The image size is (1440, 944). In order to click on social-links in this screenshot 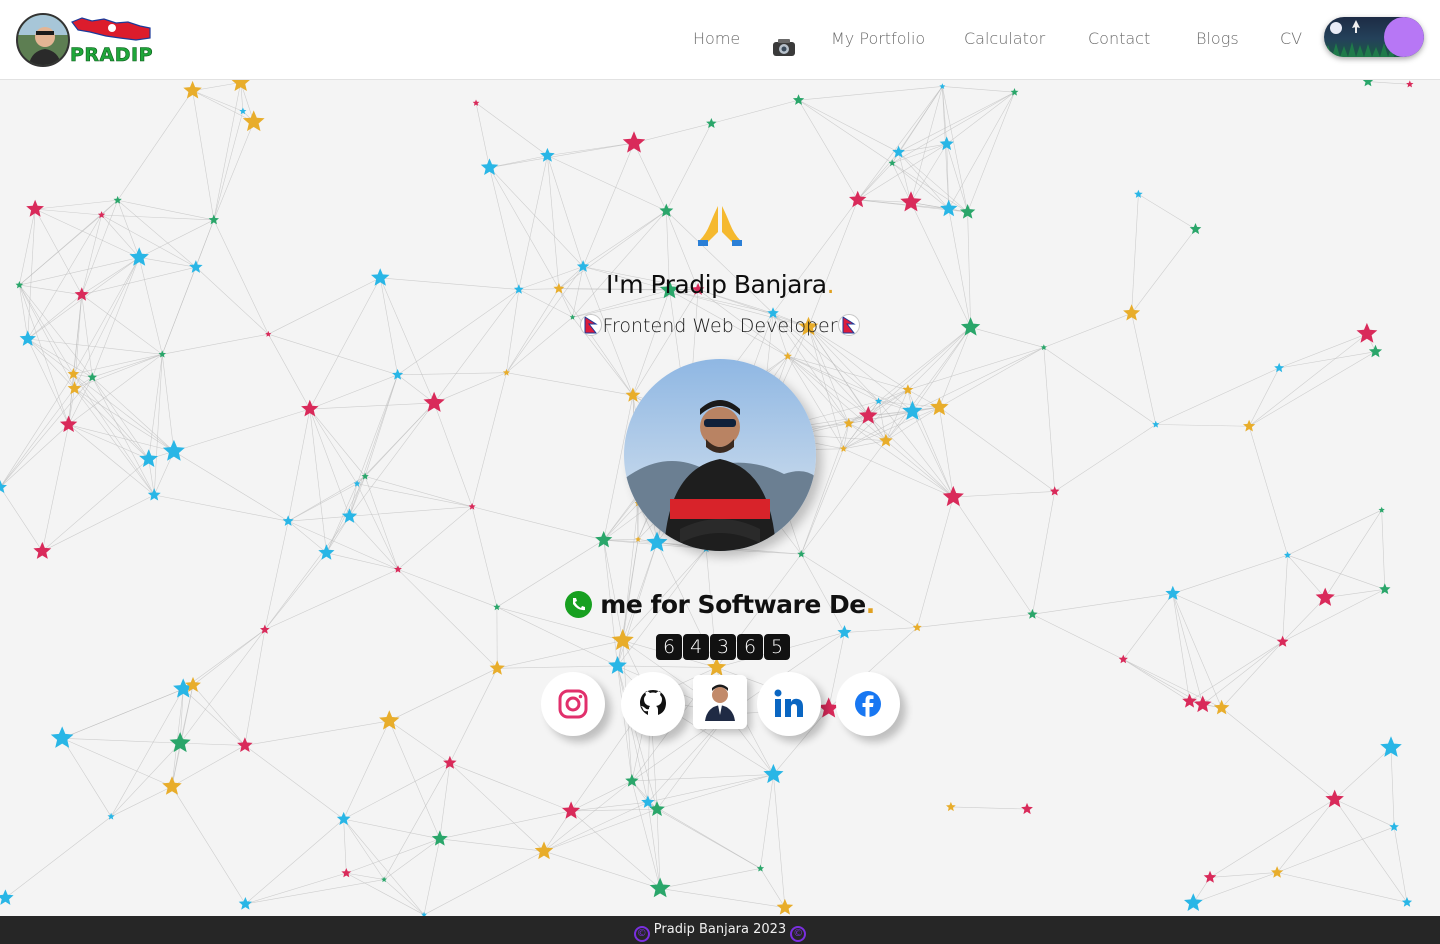, I will do `click(720, 707)`.